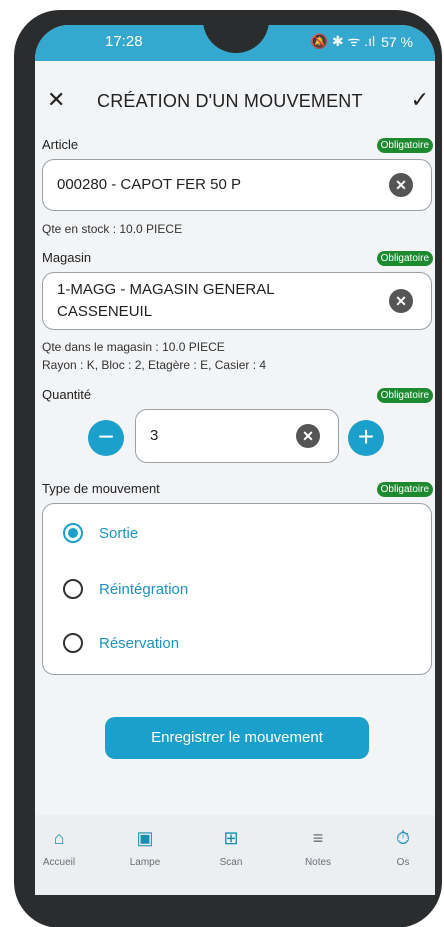 Image resolution: width=444 pixels, height=927 pixels. I want to click on confirm-check-icon: ✓, so click(420, 100).